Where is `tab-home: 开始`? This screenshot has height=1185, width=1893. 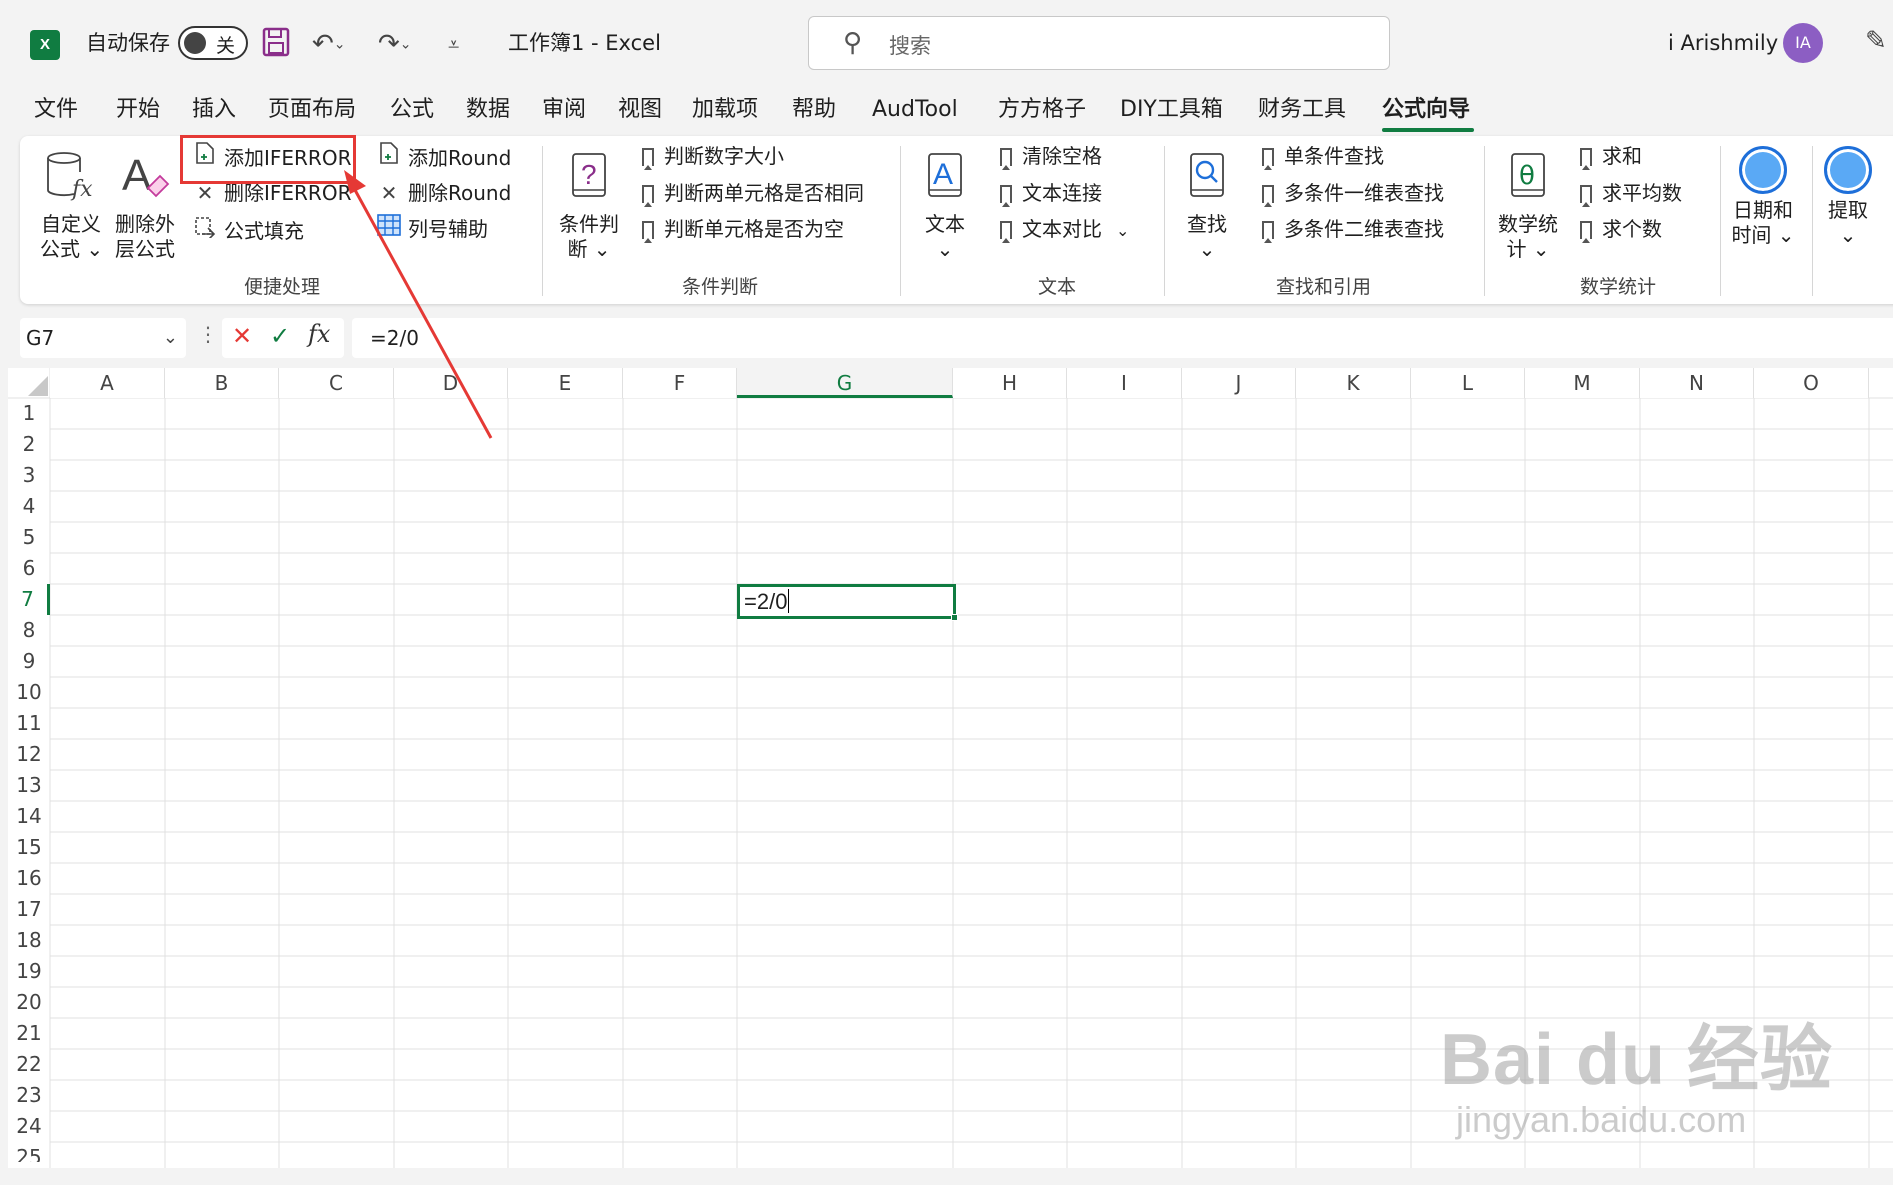 tab-home: 开始 is located at coordinates (138, 110).